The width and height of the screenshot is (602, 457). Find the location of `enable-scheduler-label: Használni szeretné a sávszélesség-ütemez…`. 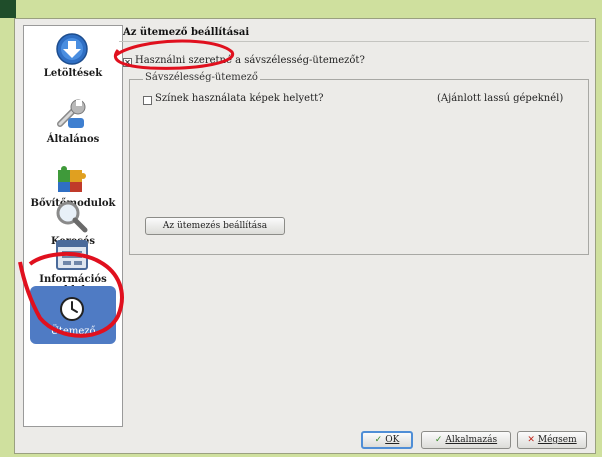

enable-scheduler-label: Használni szeretné a sávszélesség-ütemez… is located at coordinates (250, 60).